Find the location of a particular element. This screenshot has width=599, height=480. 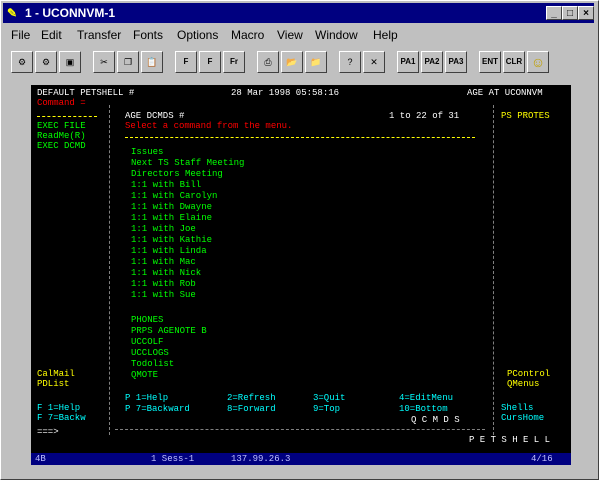

menu-item: 1:1 with Bill is located at coordinates (166, 185).